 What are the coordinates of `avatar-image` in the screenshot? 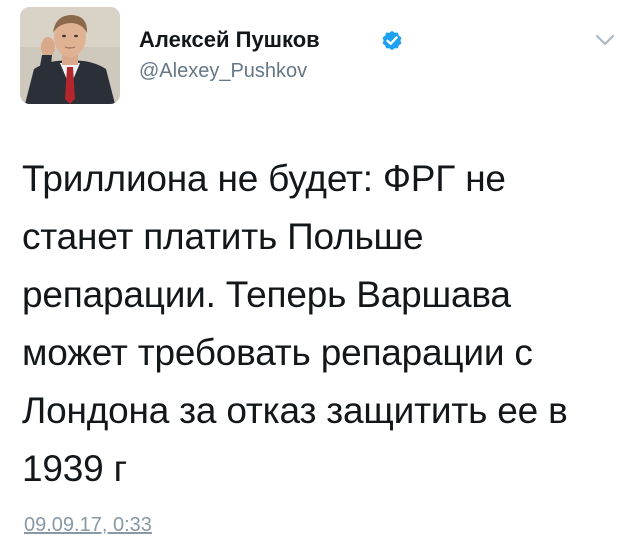 It's located at (70, 55).